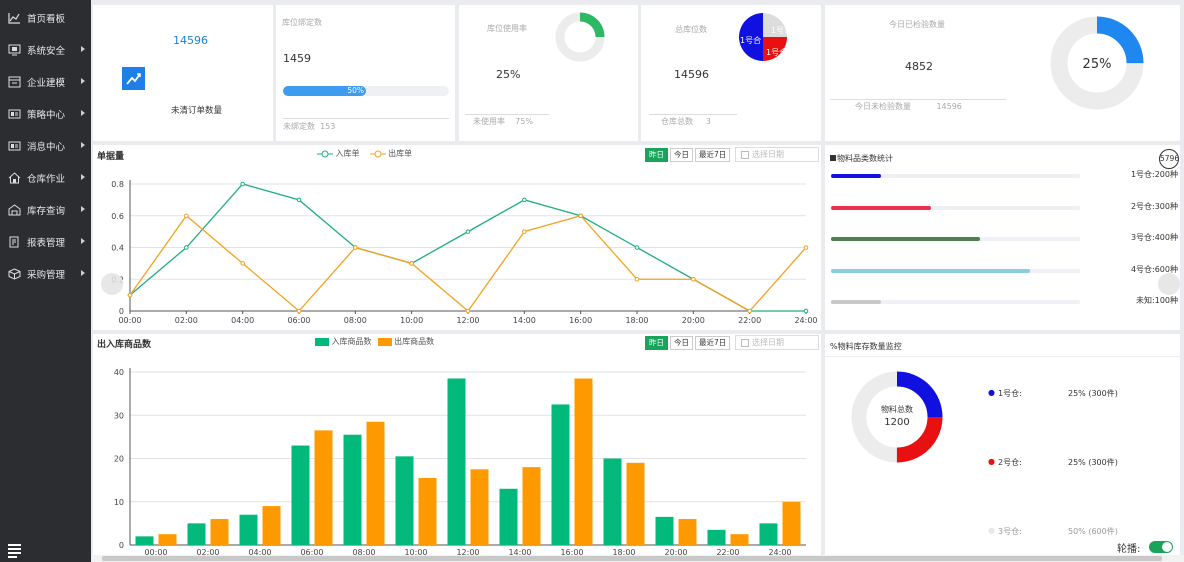 This screenshot has width=1184, height=562. What do you see at coordinates (1161, 547) in the screenshot?
I see `carousel-toggle` at bounding box center [1161, 547].